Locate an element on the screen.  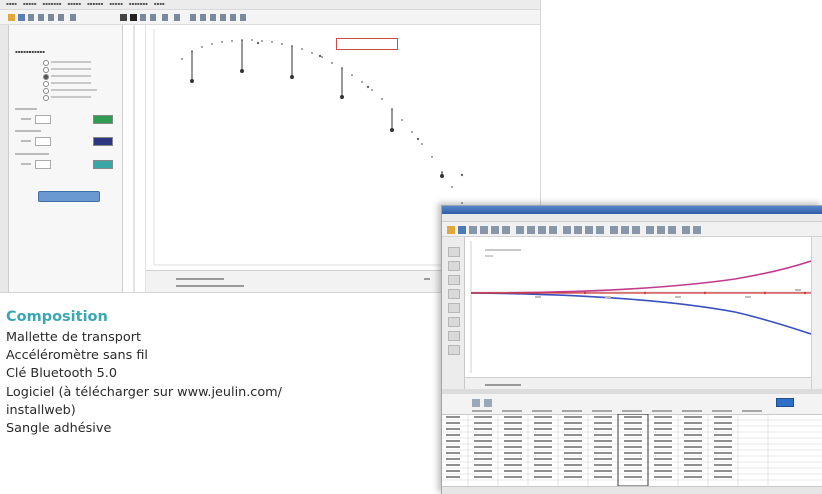
trajectory-points is located at coordinates (327, 130).